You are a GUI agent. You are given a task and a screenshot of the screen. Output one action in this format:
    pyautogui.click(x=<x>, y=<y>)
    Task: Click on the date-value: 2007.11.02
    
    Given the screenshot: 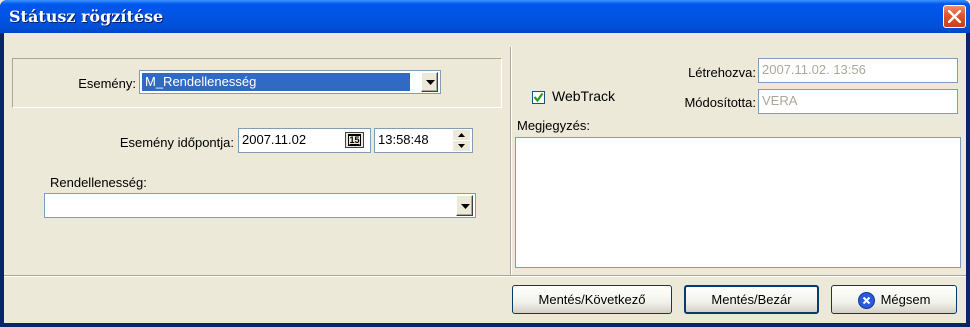 What is the action you would take?
    pyautogui.click(x=274, y=139)
    